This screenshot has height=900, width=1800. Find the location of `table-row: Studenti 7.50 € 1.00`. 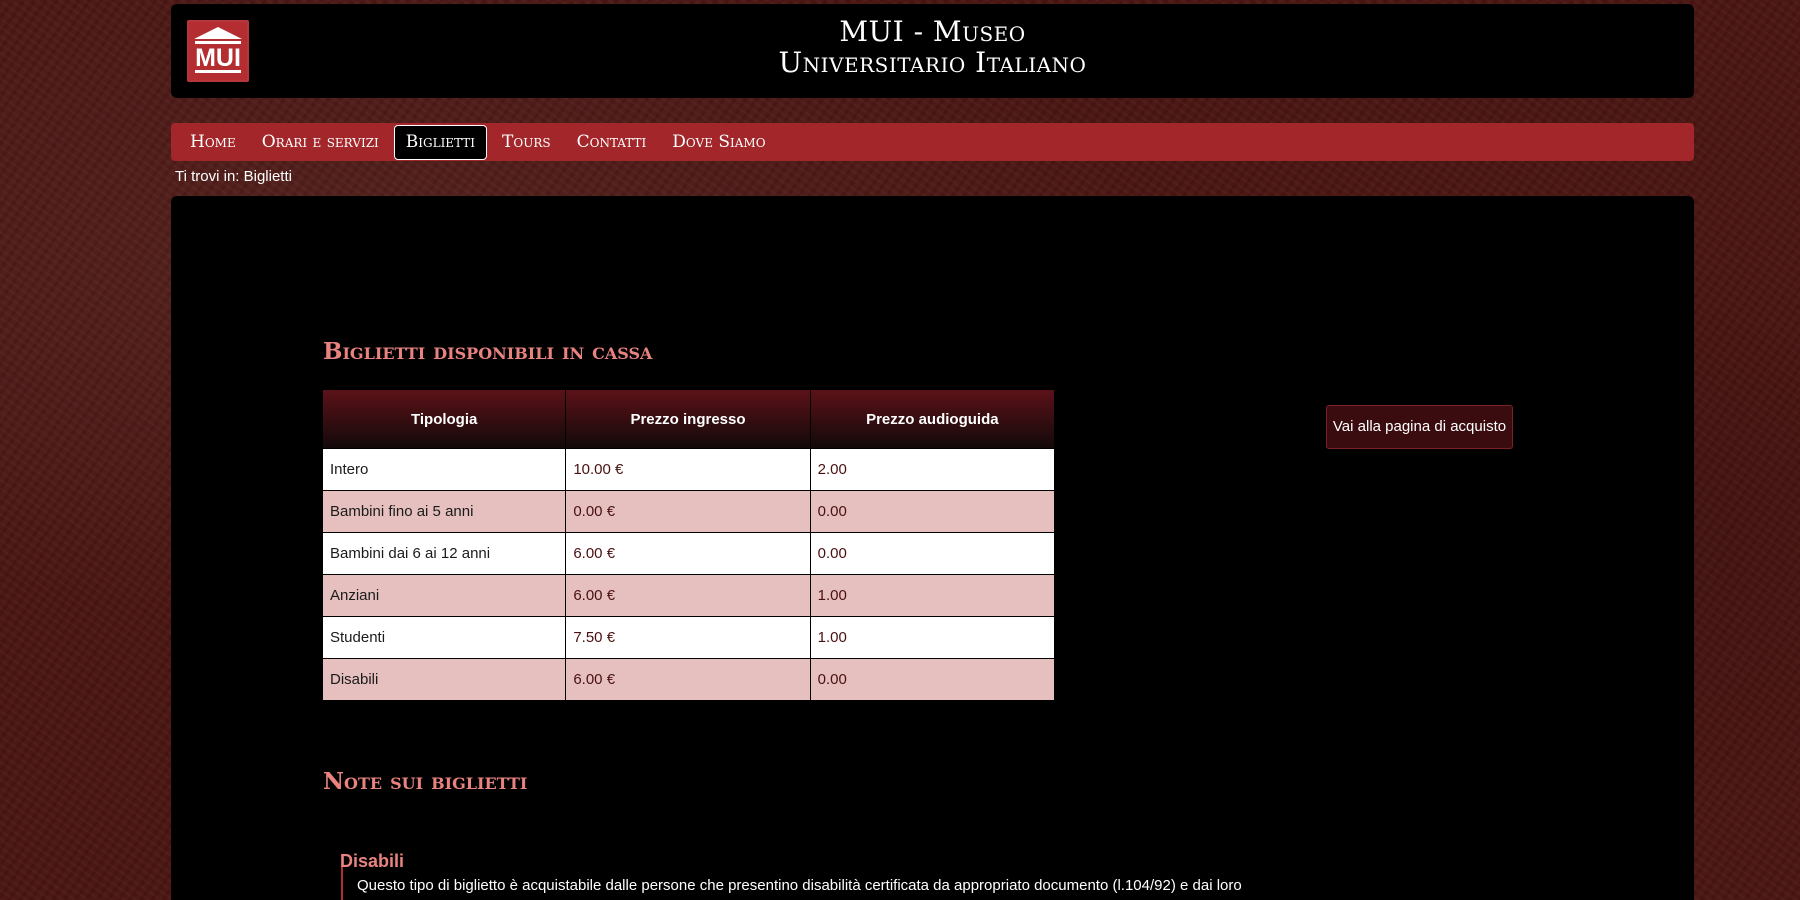

table-row: Studenti 7.50 € 1.00 is located at coordinates (688, 637).